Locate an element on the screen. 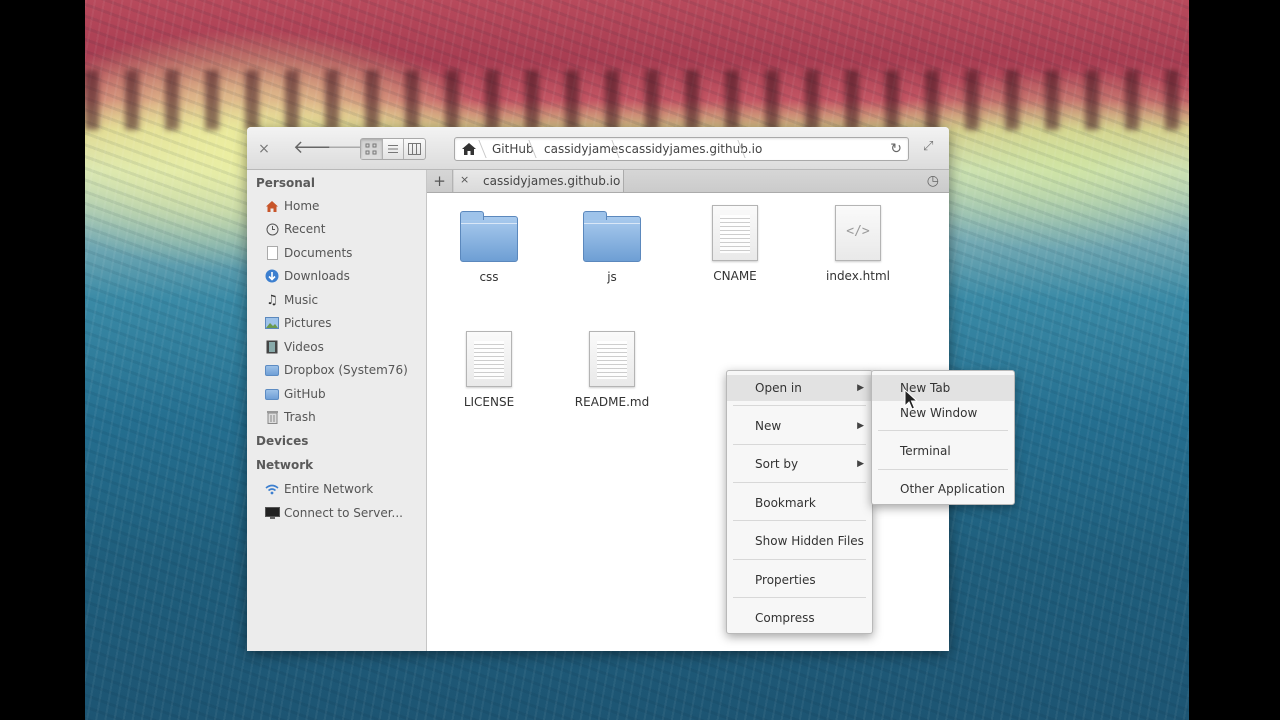 Image resolution: width=1280 pixels, height=720 pixels. sidebar-item-label: Recent is located at coordinates (305, 229).